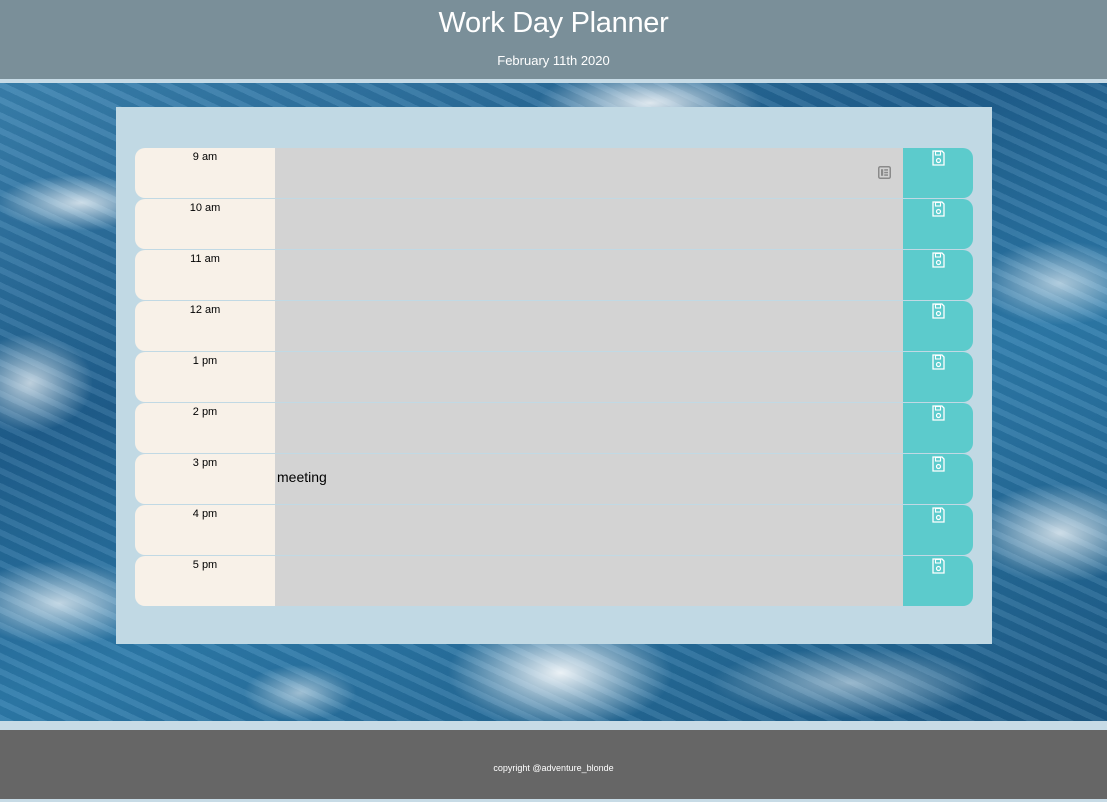  What do you see at coordinates (205, 326) in the screenshot?
I see `hour-label: 12 am` at bounding box center [205, 326].